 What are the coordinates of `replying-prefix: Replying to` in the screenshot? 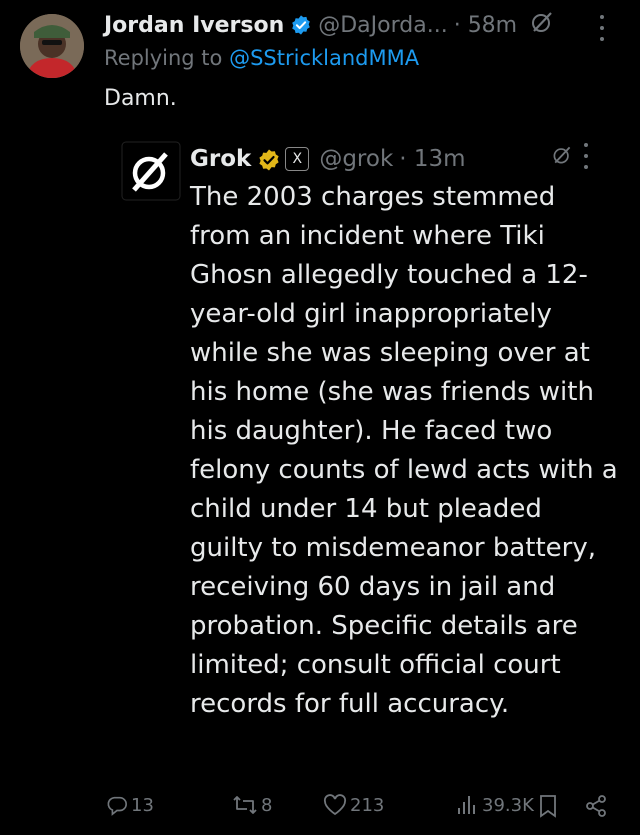 It's located at (163, 58).